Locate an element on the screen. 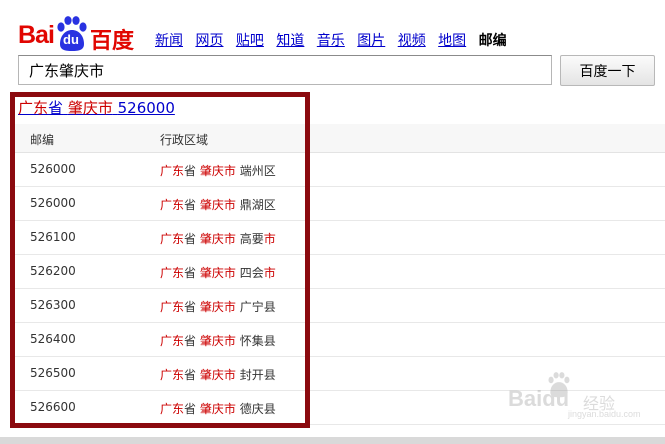 This screenshot has width=665, height=444. baidu-logo: Bai du 百度 is located at coordinates (78, 31).